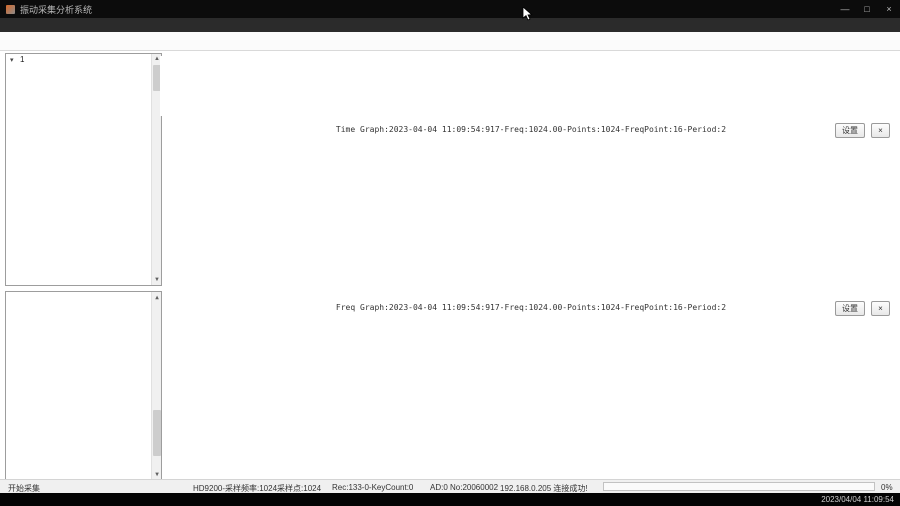 The height and width of the screenshot is (506, 900). What do you see at coordinates (22, 59) in the screenshot?
I see `tree-root-label: 1` at bounding box center [22, 59].